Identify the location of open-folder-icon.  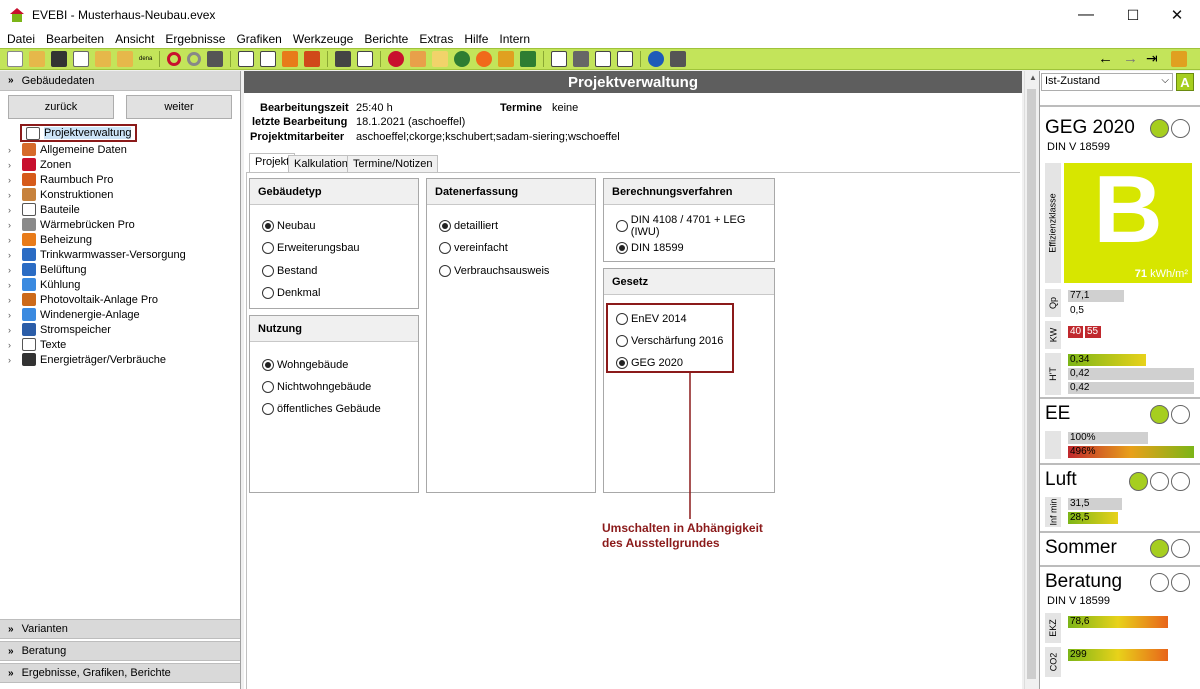
(37, 59).